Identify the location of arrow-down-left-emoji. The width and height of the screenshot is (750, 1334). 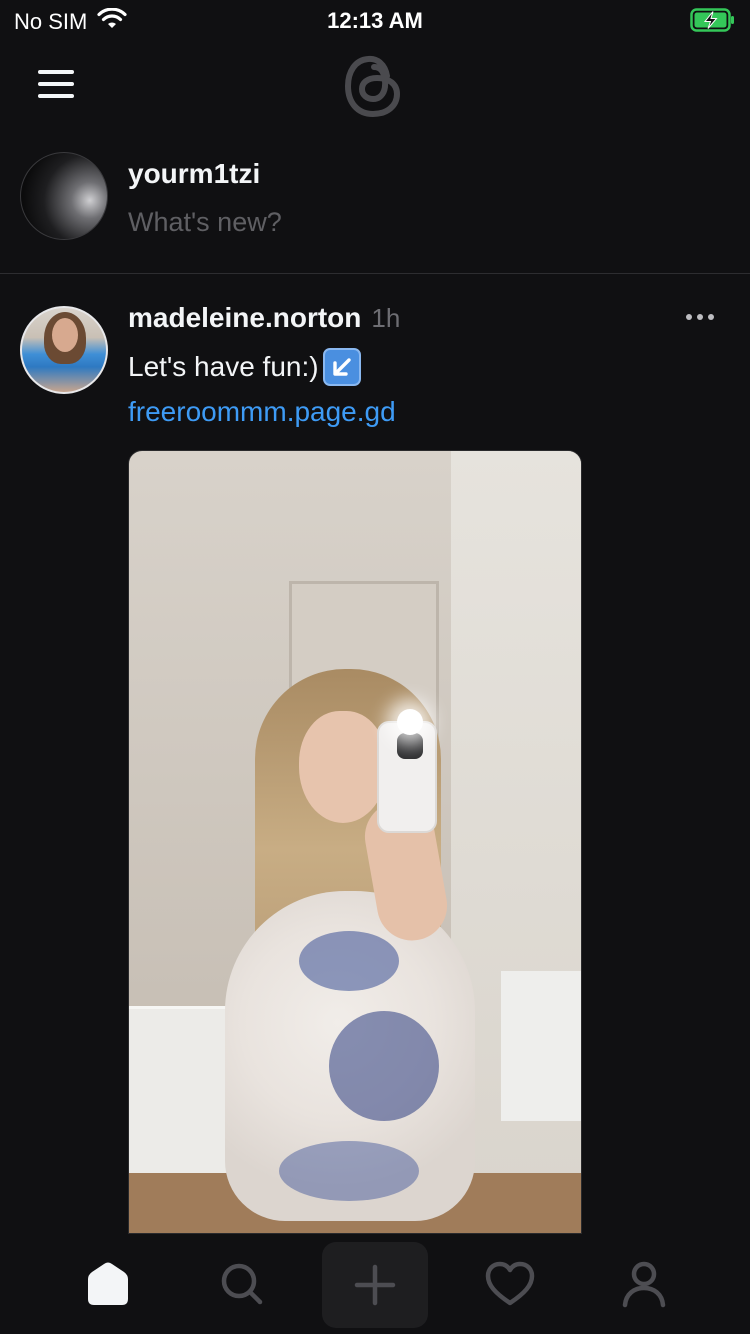
(341, 367).